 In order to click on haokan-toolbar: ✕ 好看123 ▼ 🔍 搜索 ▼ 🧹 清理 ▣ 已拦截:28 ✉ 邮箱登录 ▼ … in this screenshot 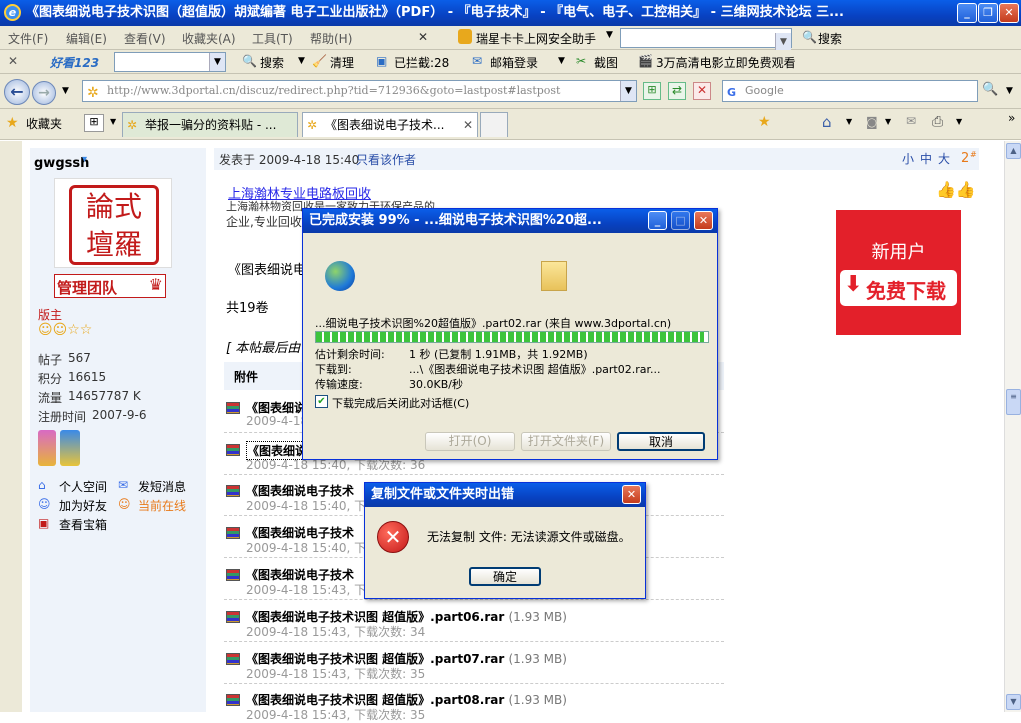, I will do `click(510, 62)`.